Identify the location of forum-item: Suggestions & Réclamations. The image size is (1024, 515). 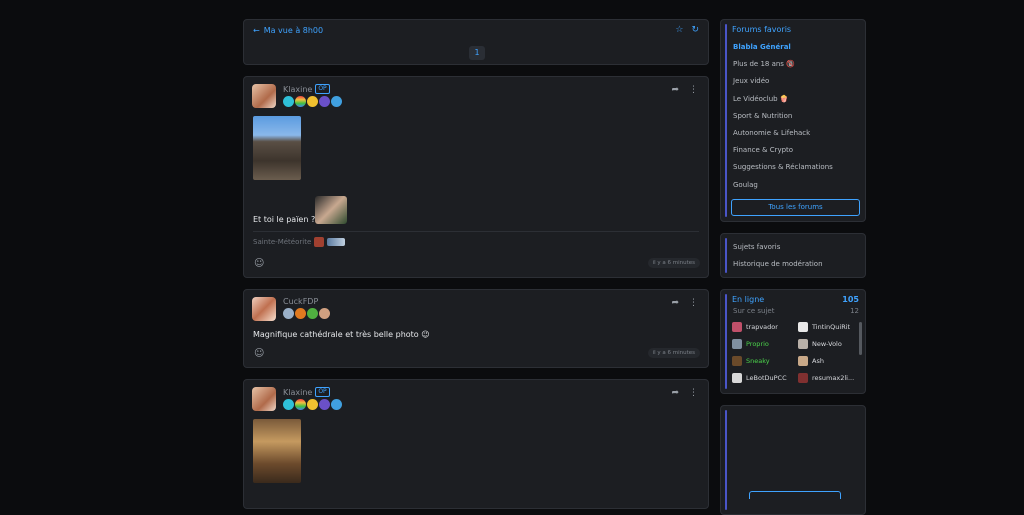
(783, 171).